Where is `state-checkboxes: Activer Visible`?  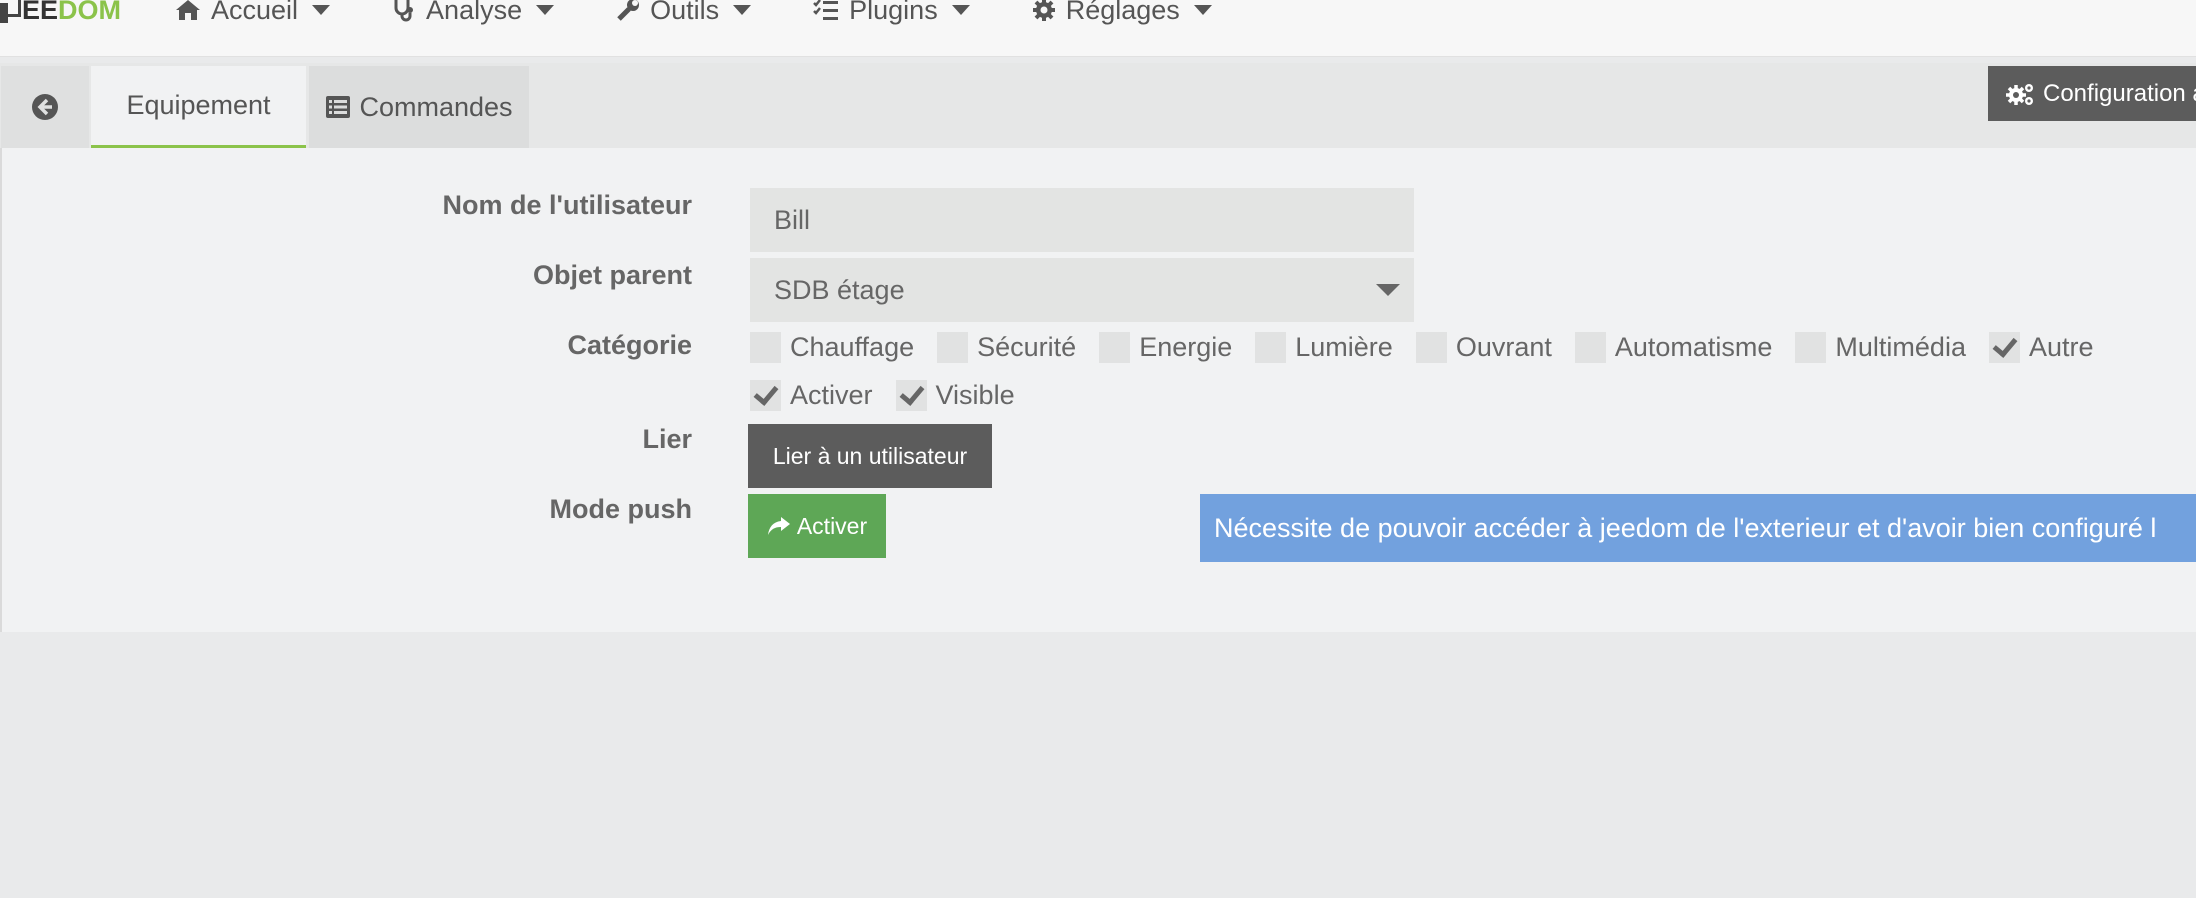 state-checkboxes: Activer Visible is located at coordinates (894, 395).